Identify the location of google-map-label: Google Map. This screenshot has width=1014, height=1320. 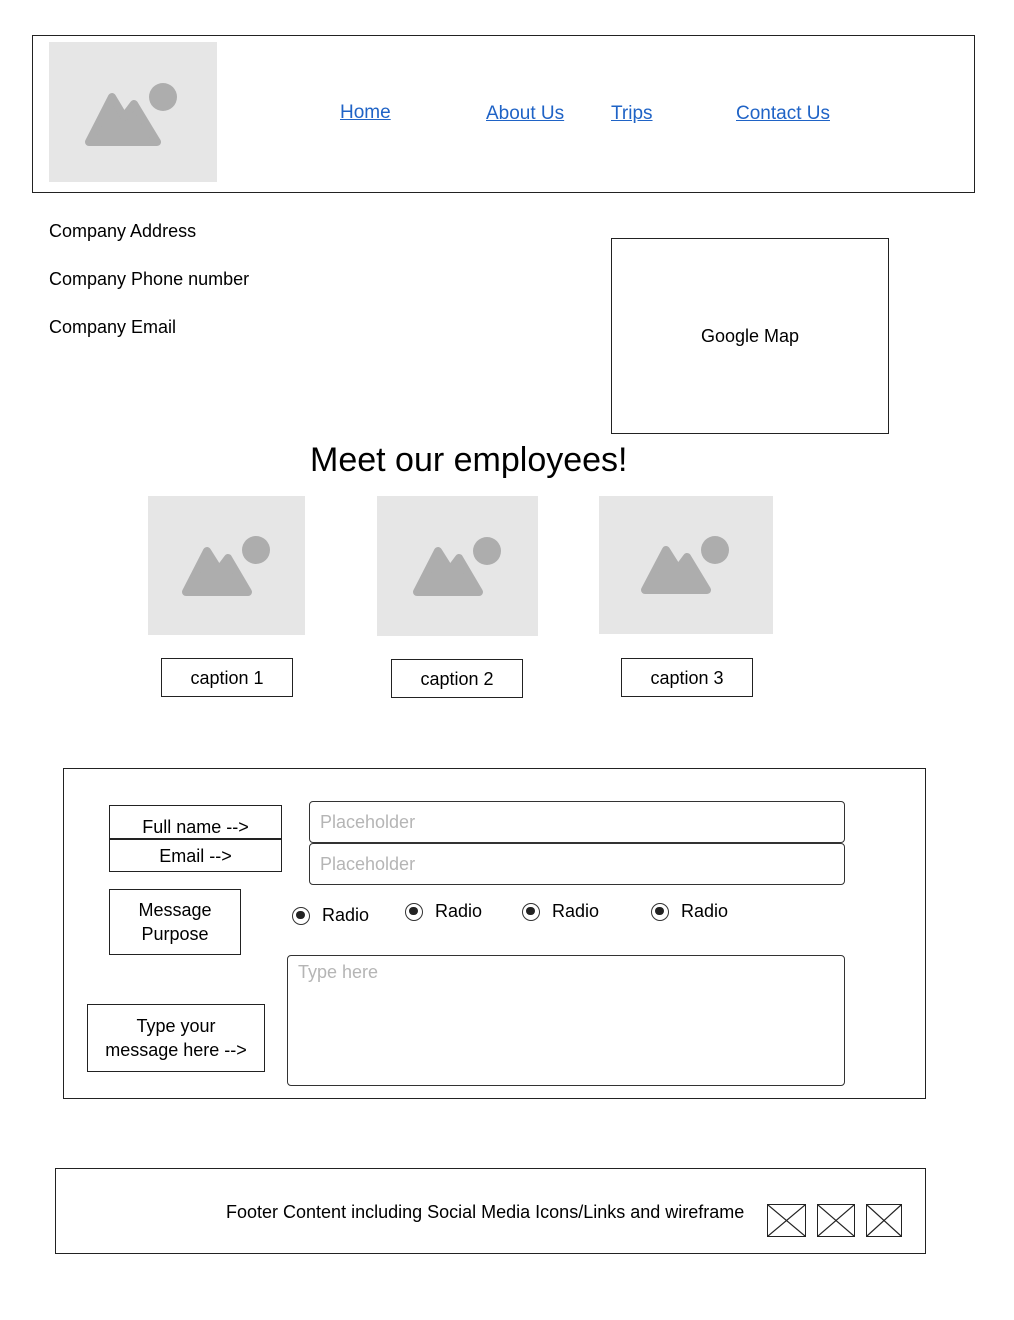
(750, 336).